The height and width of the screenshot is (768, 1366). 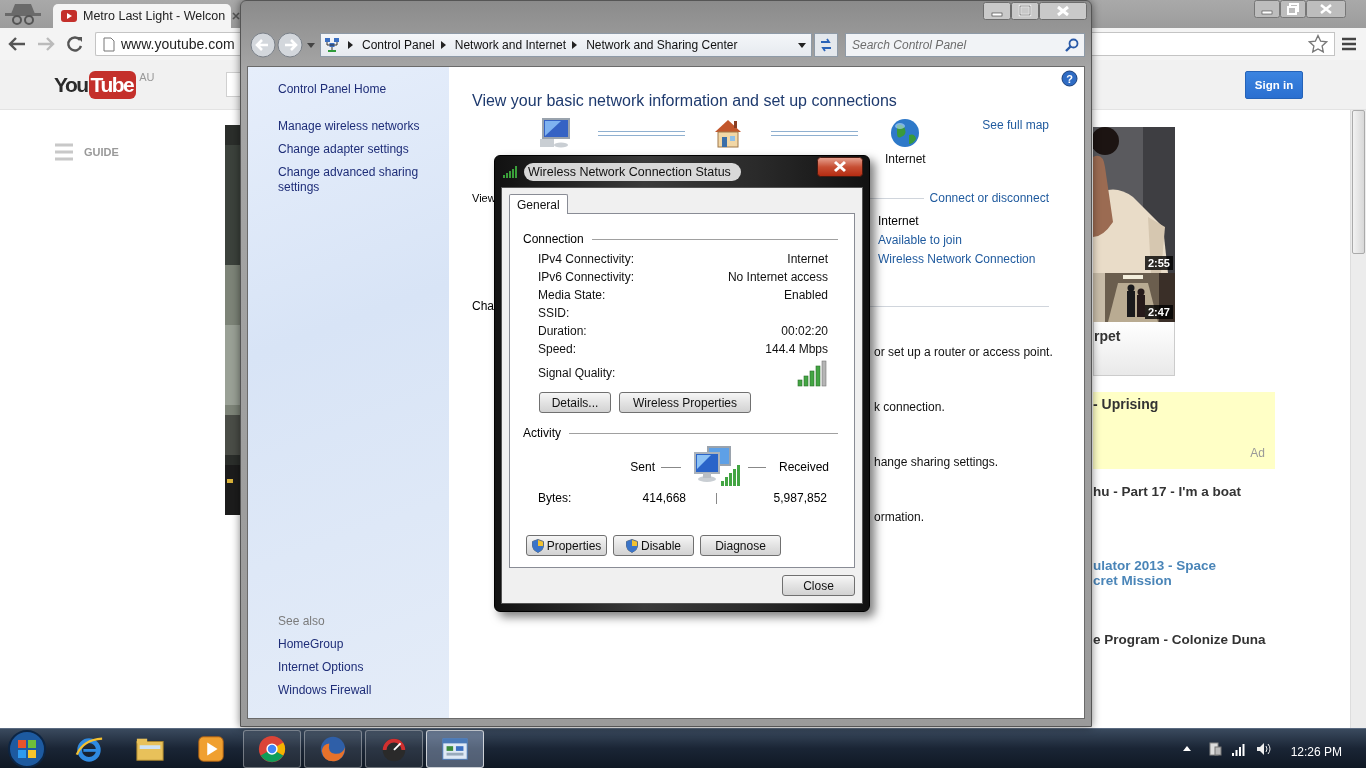 I want to click on sidebar-link: Windows Firewall, so click(x=325, y=690).